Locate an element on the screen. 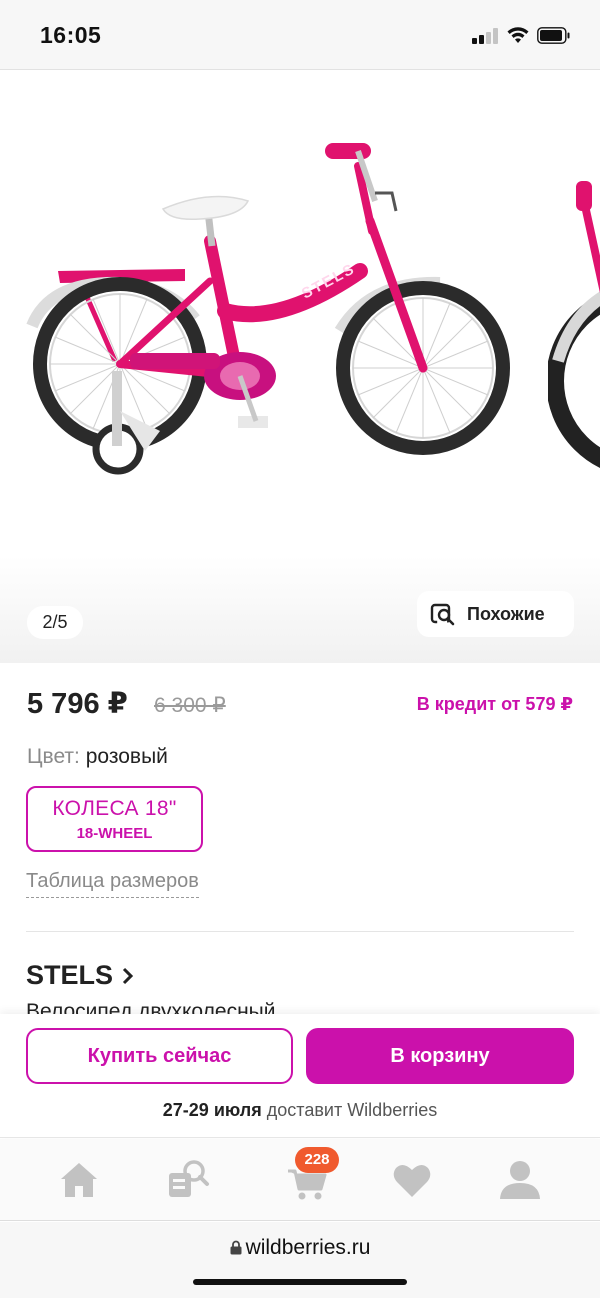  old-price: 6 300 ₽ is located at coordinates (190, 705).